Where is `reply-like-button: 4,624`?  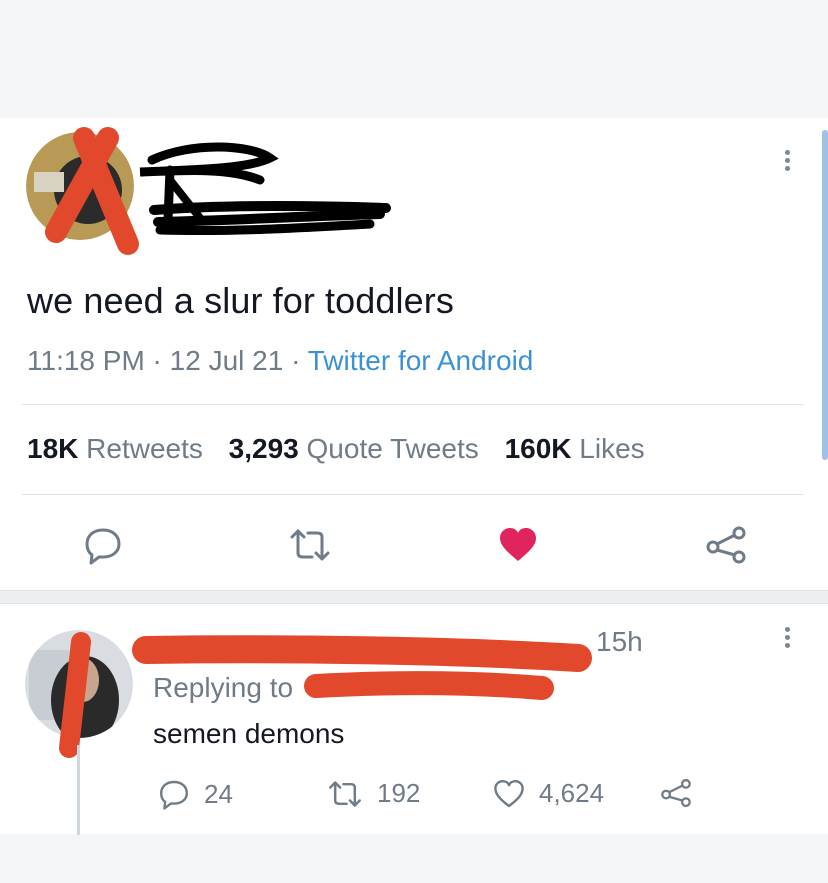 reply-like-button: 4,624 is located at coordinates (548, 793).